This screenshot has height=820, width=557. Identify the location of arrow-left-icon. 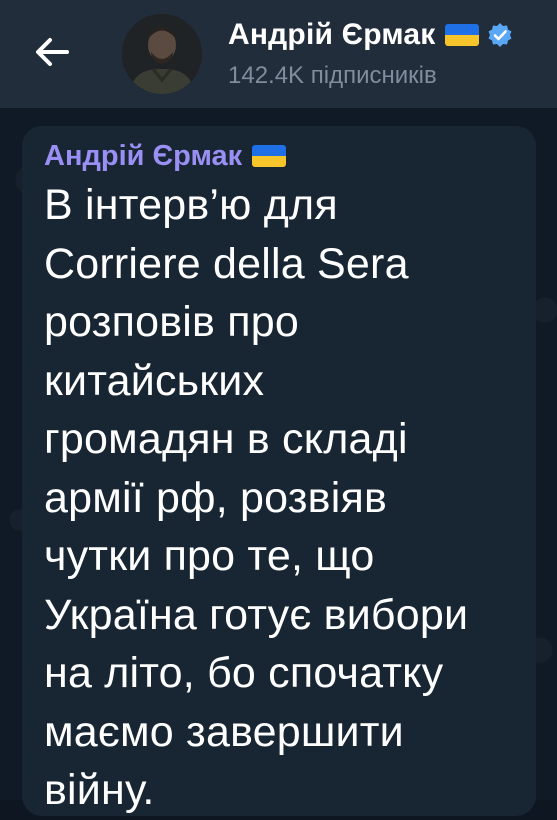
(52, 52).